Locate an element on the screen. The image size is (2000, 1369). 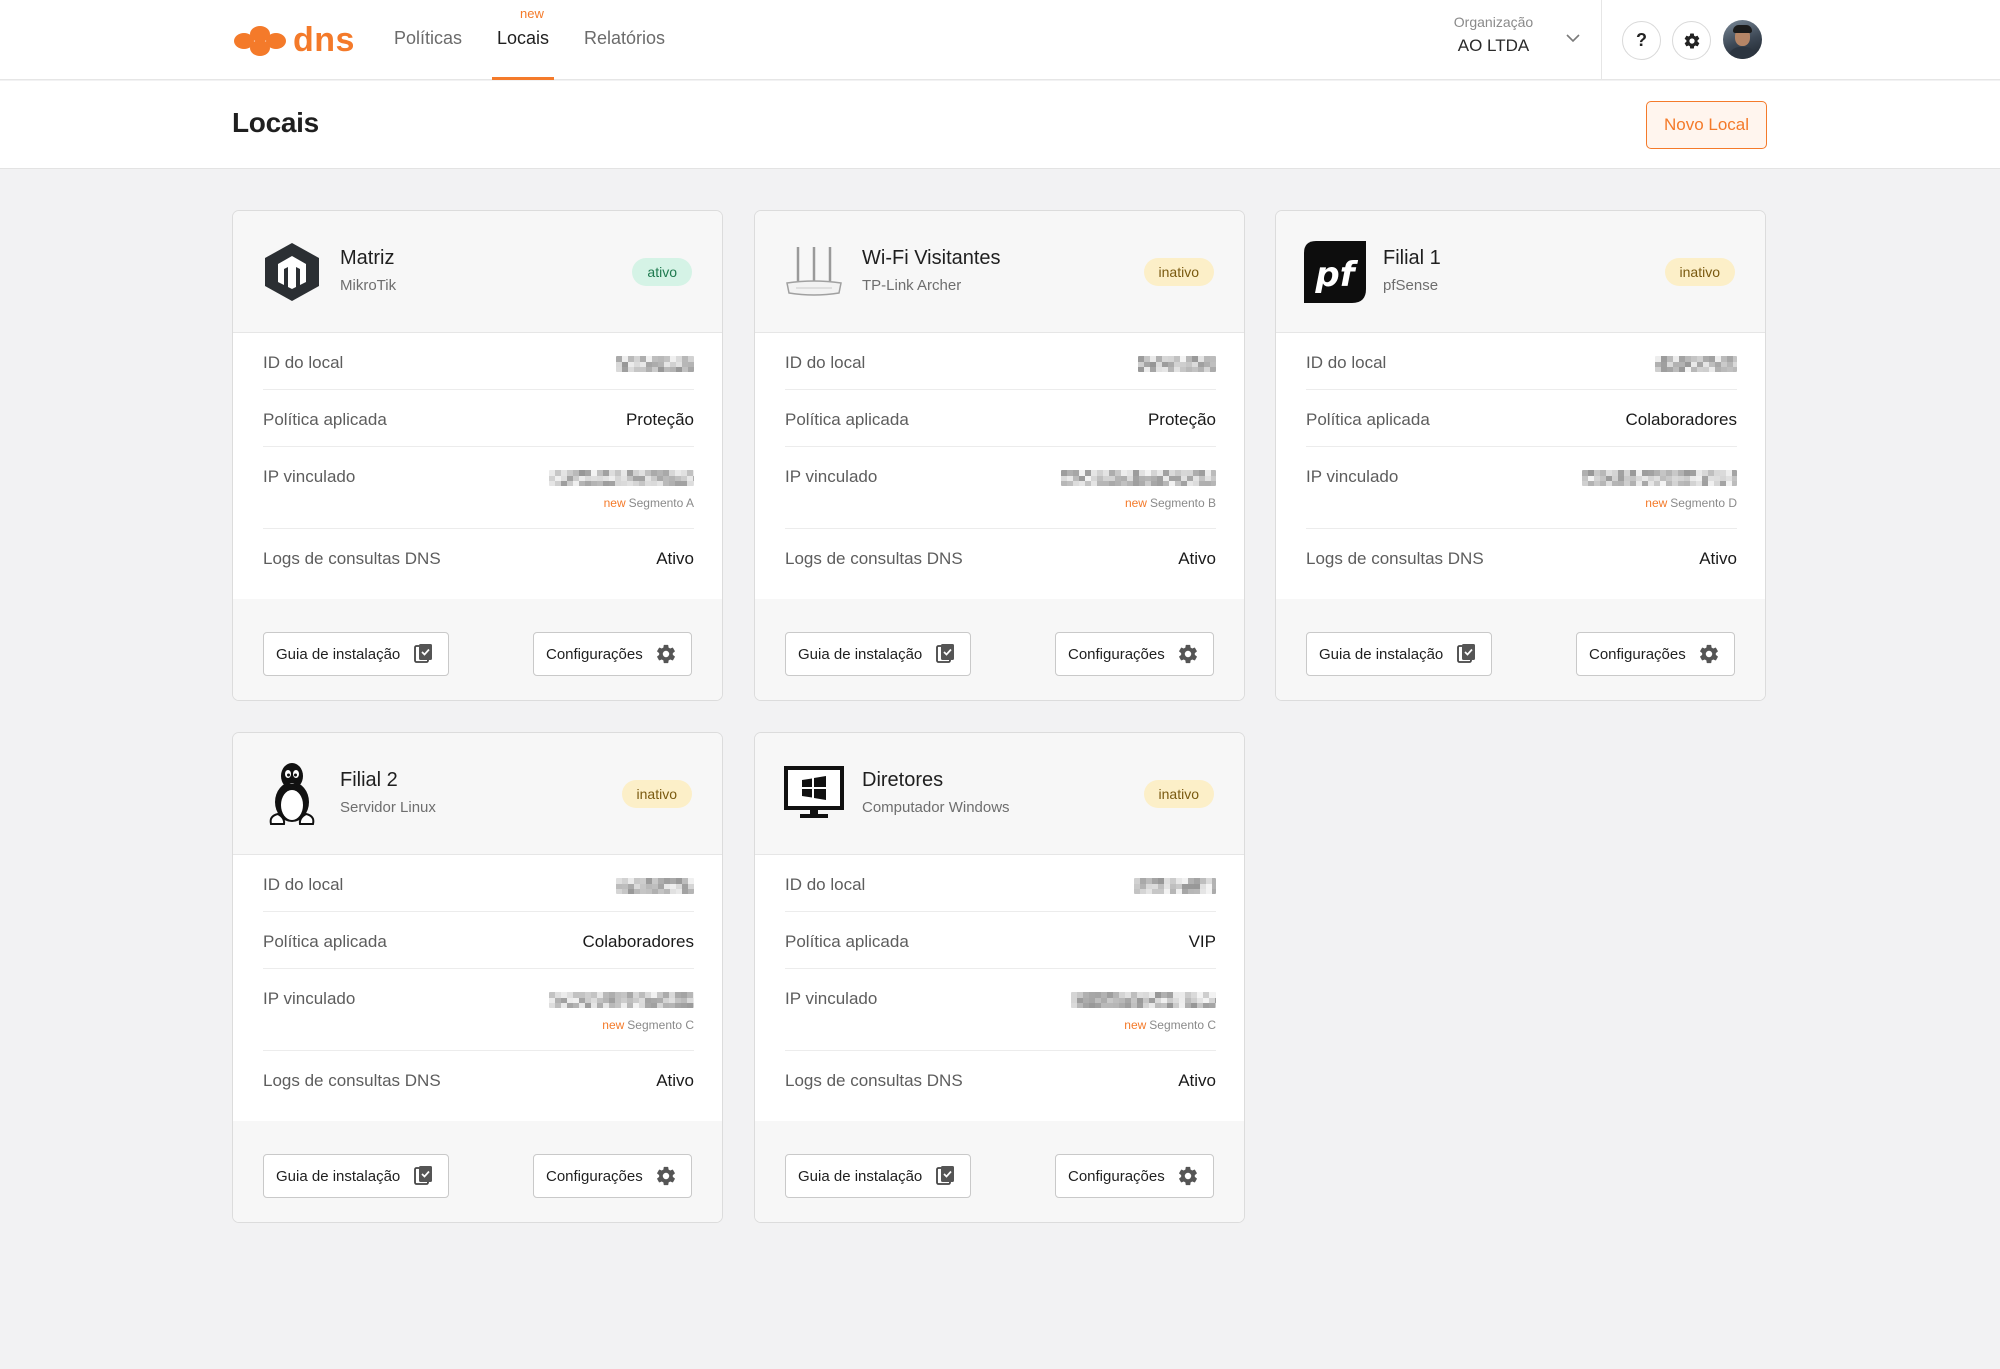
linux-tux-icon is located at coordinates (292, 794).